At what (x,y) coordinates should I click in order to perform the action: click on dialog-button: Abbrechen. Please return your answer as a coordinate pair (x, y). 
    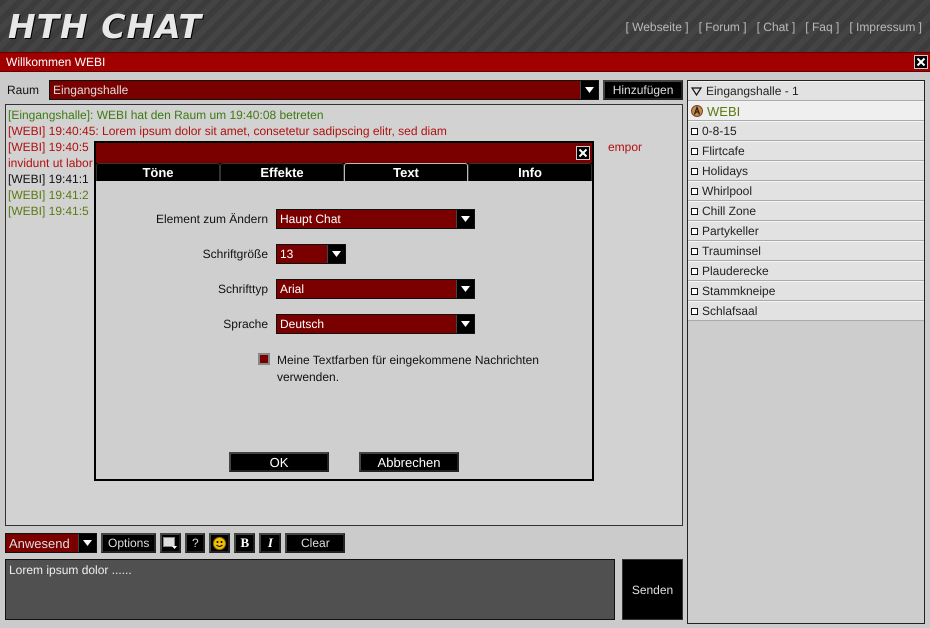
    Looking at the image, I should click on (409, 462).